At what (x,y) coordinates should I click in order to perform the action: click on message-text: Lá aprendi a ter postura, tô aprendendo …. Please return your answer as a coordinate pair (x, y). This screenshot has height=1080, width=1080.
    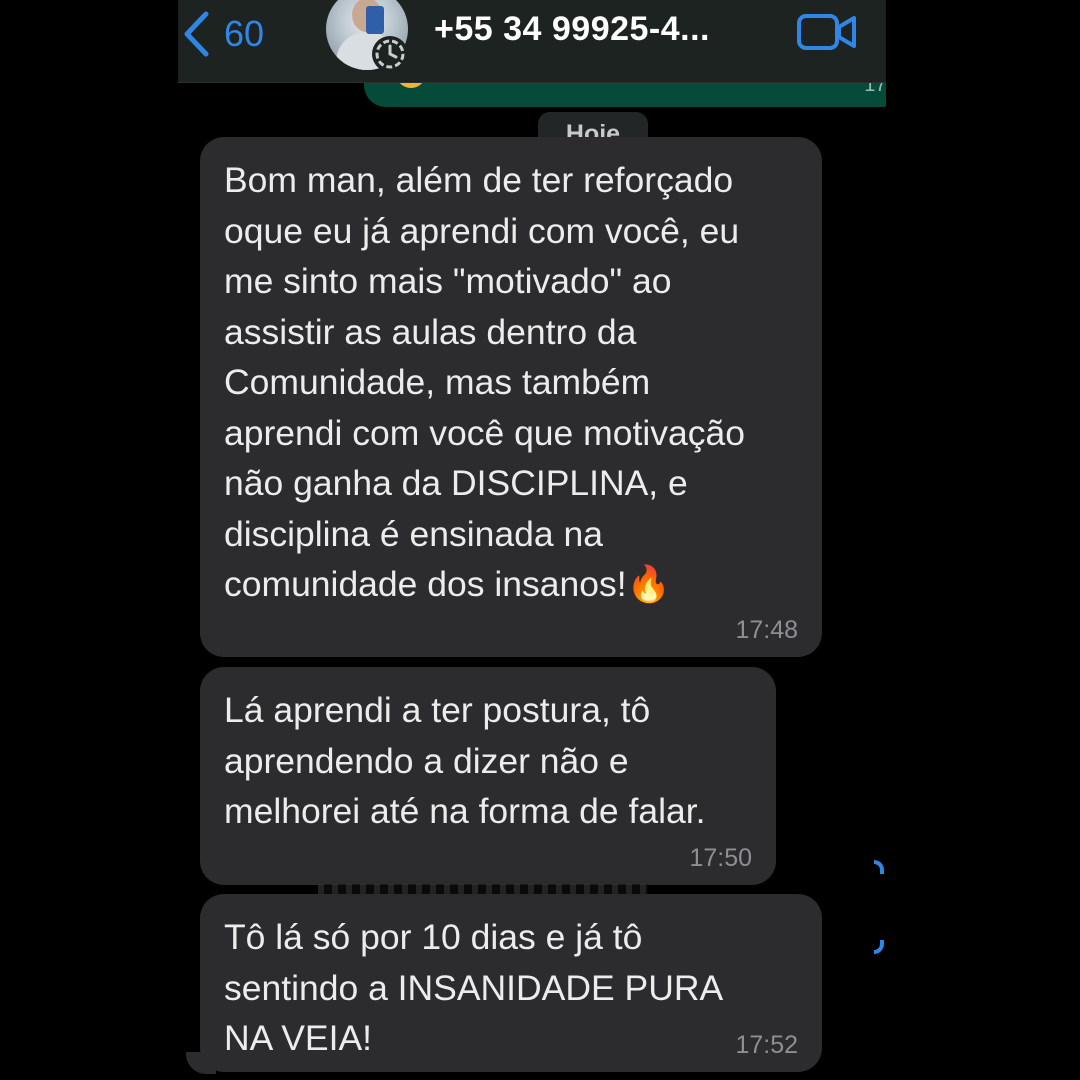
    Looking at the image, I should click on (465, 760).